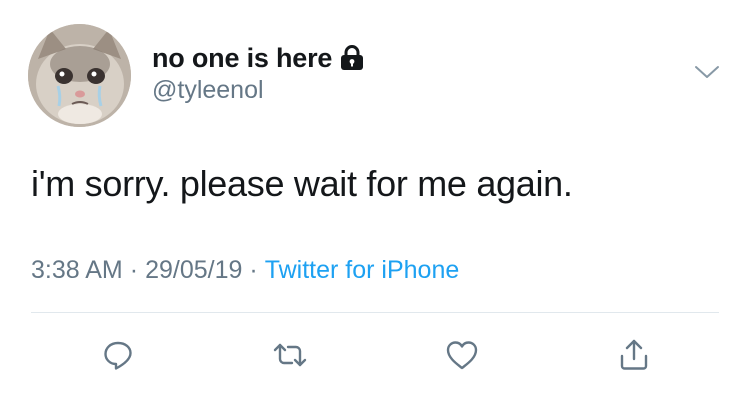 This screenshot has width=750, height=401. I want to click on retweet-icon, so click(290, 357).